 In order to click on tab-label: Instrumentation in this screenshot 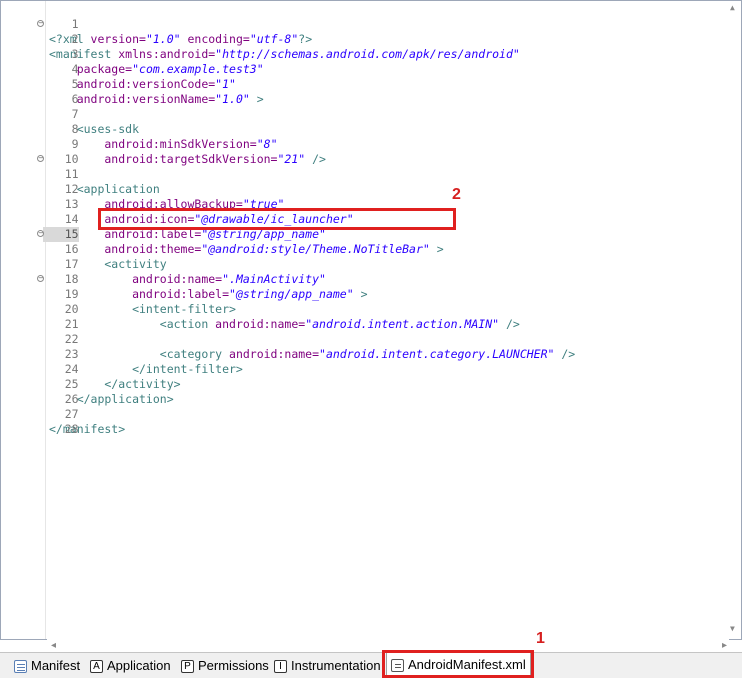, I will do `click(336, 665)`.